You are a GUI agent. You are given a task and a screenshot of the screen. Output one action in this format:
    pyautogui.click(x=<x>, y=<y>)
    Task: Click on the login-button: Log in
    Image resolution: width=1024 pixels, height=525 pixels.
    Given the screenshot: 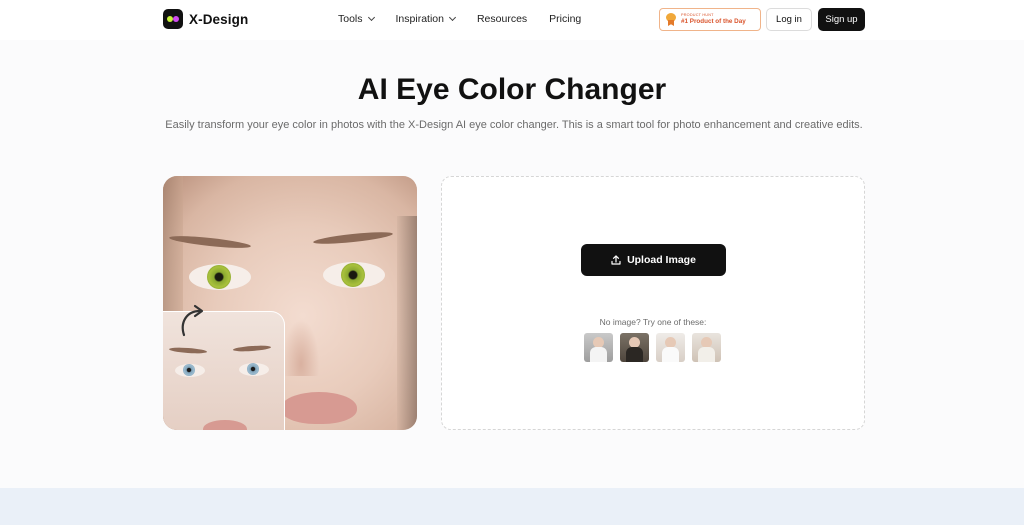 What is the action you would take?
    pyautogui.click(x=789, y=19)
    